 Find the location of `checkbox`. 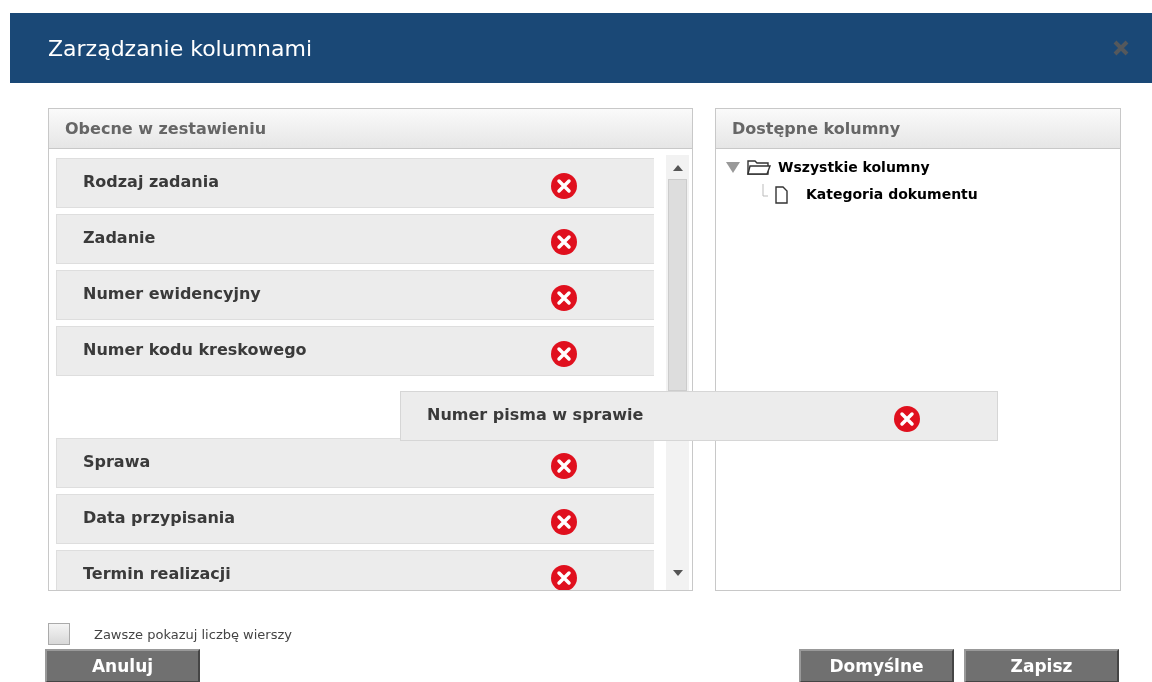

checkbox is located at coordinates (59, 634).